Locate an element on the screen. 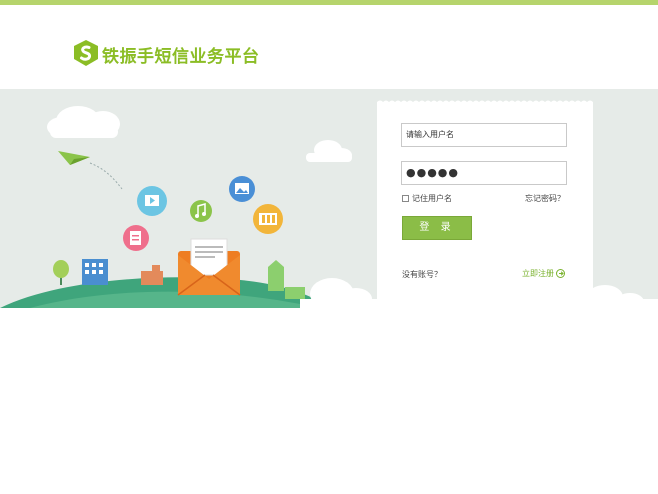 Image resolution: width=658 pixels, height=494 pixels. tree-icon is located at coordinates (61, 272).